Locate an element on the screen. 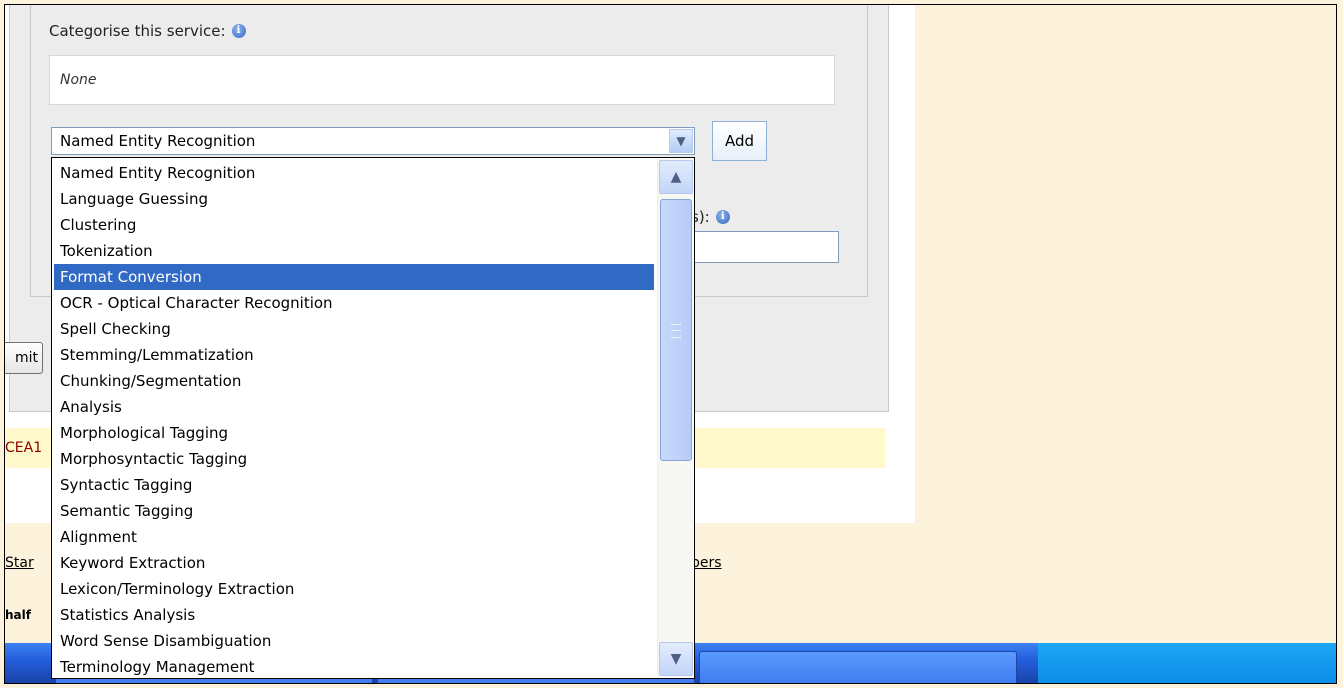  dropdown-scrollbar: ▲ ▼ is located at coordinates (675, 418).